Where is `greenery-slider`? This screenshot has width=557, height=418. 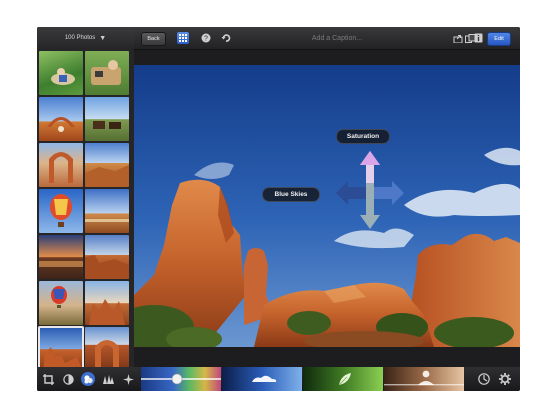 greenery-slider is located at coordinates (343, 379).